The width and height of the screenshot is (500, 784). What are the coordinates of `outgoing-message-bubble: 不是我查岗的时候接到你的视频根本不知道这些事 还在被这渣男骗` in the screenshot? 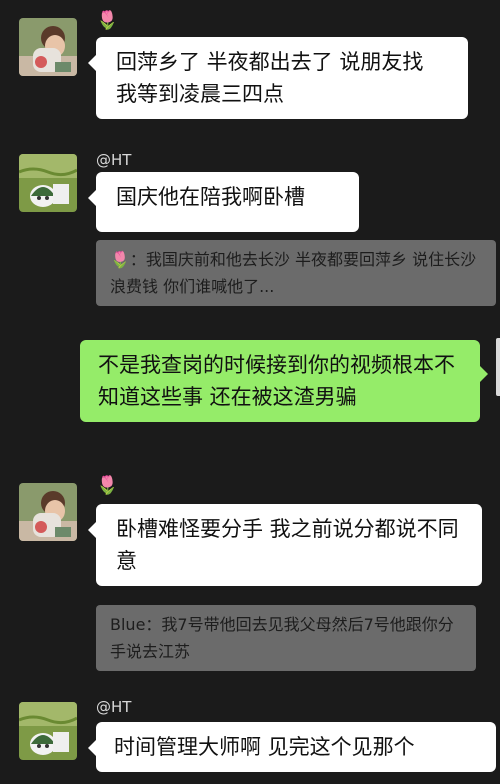 It's located at (284, 381).